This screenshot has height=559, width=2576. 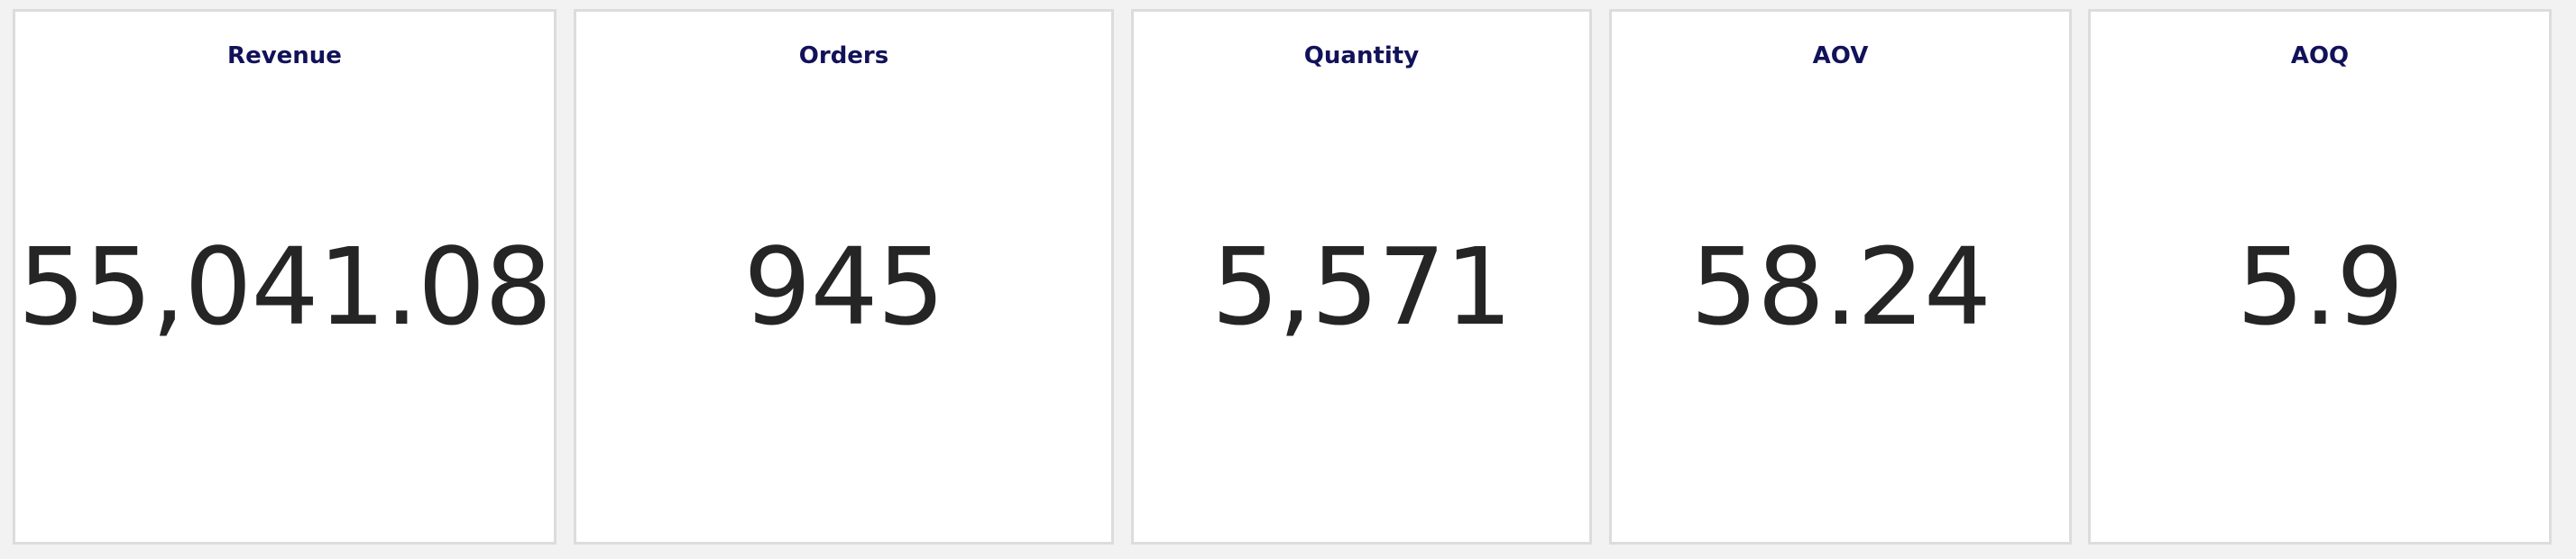 I want to click on quantity-title: Quantity, so click(x=1362, y=55).